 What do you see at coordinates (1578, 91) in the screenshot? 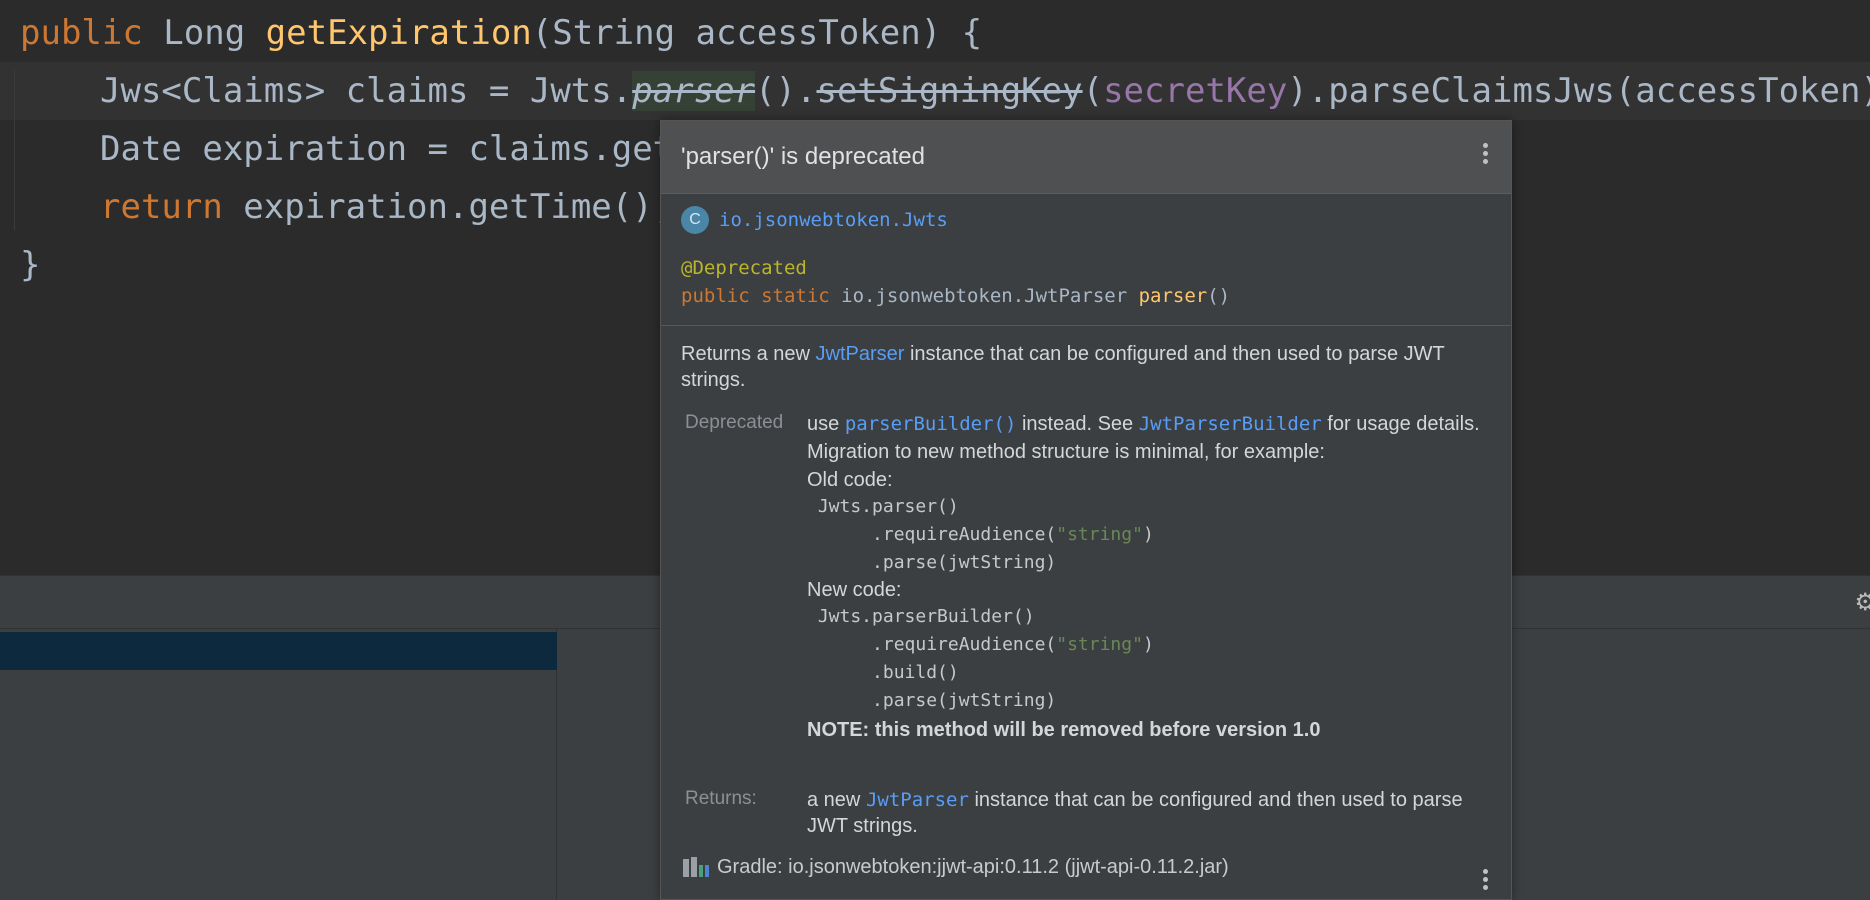
I see `code-text: ).parseClaimsJws(accessToken)` at bounding box center [1578, 91].